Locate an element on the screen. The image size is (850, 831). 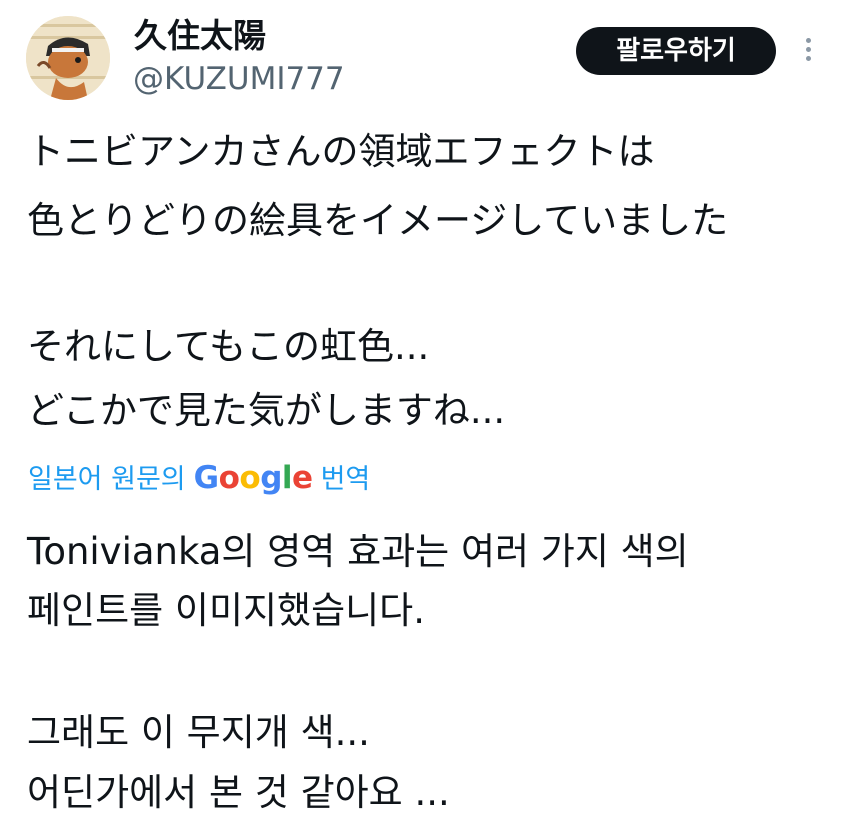
translation-attribution-link: 일본어 원문의 Google 번역 is located at coordinates (199, 478).